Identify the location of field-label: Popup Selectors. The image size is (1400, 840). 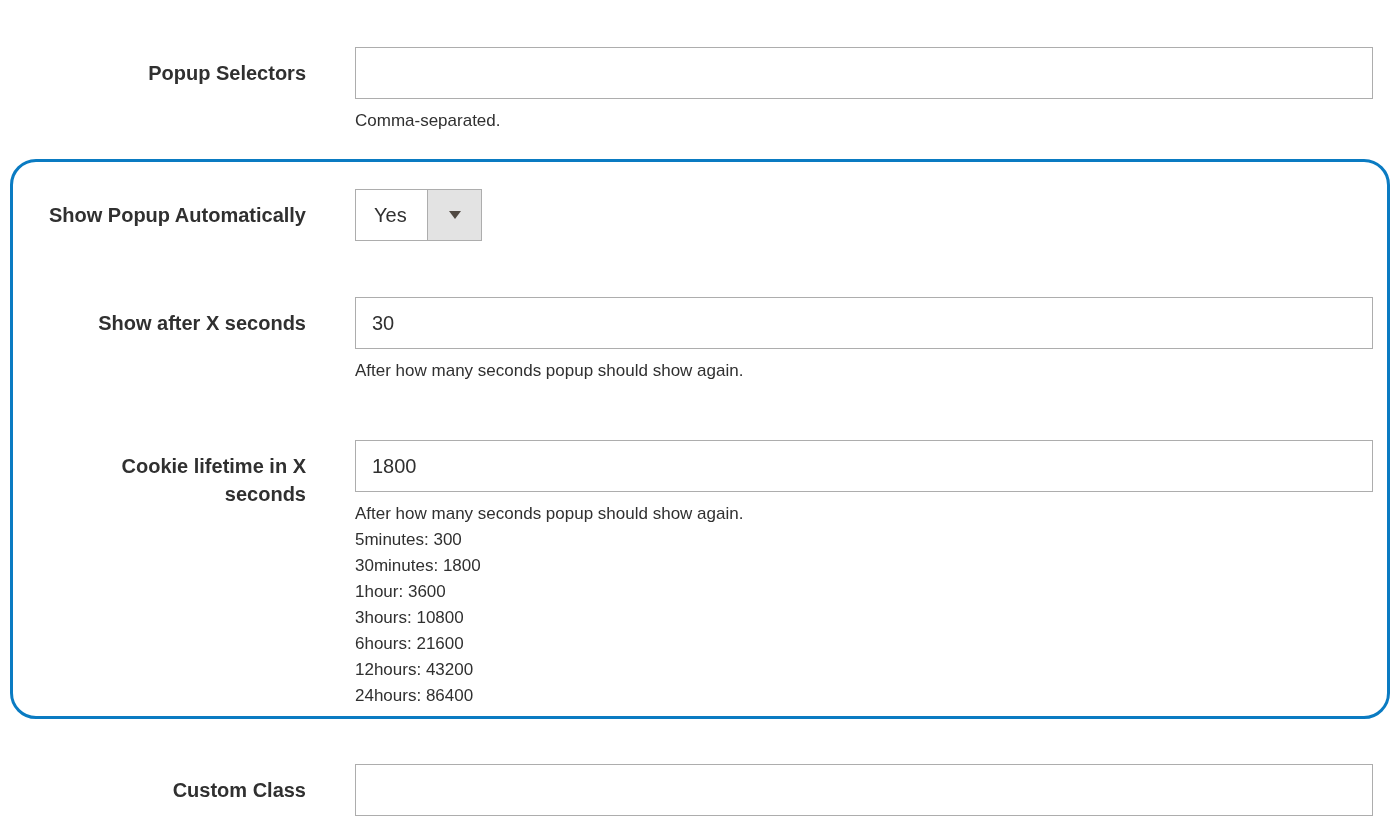
(227, 73).